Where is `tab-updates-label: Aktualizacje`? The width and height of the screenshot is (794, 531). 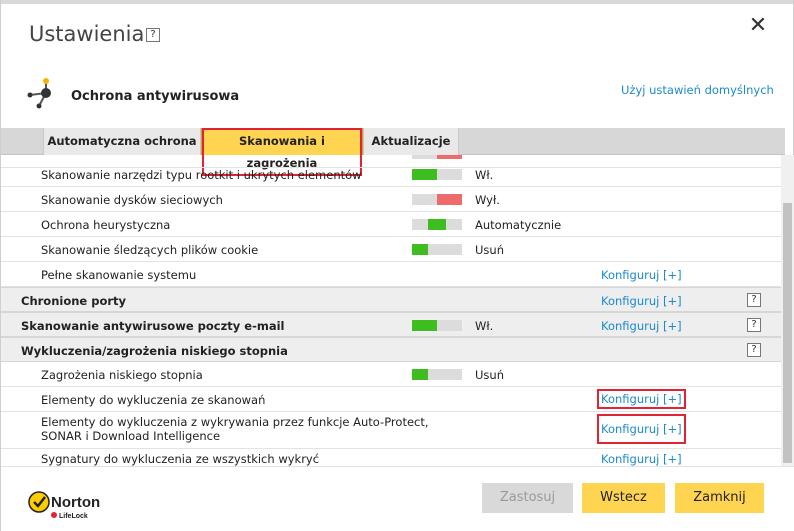
tab-updates-label: Aktualizacje is located at coordinates (411, 141).